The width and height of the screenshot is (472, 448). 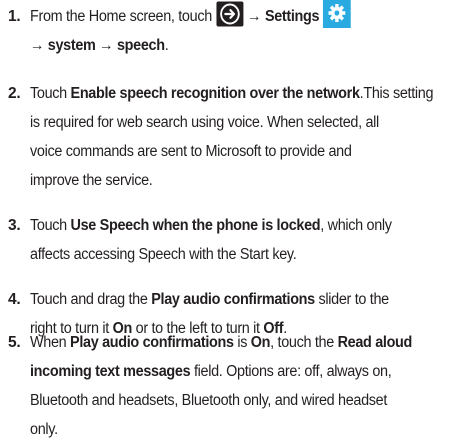 What do you see at coordinates (375, 342) in the screenshot?
I see `field-name: Read aloud` at bounding box center [375, 342].